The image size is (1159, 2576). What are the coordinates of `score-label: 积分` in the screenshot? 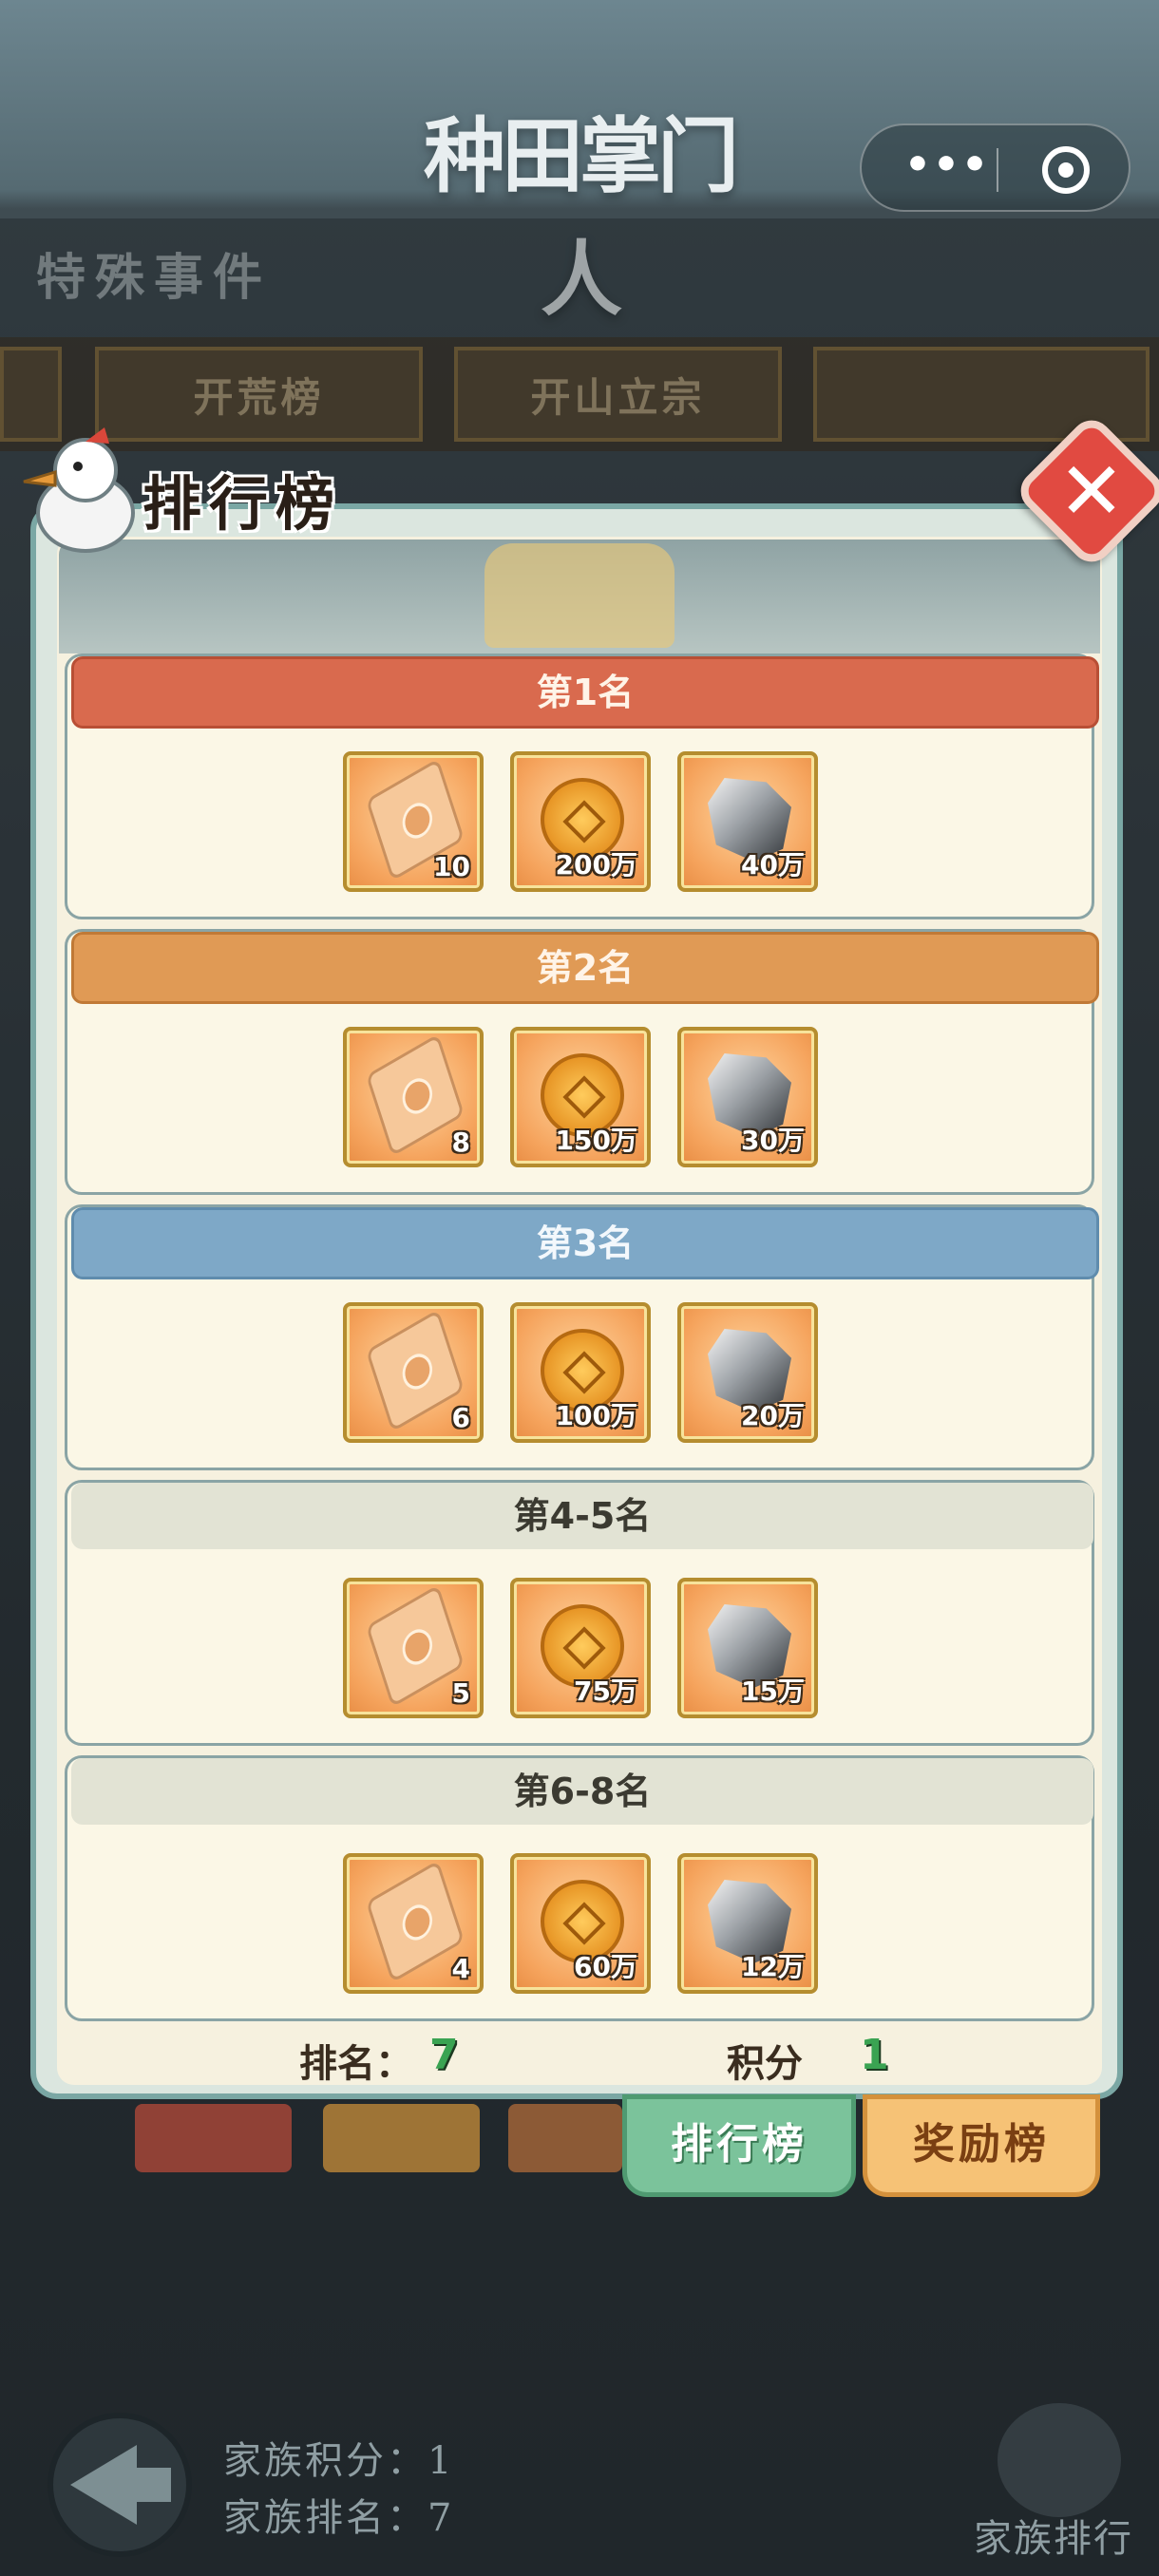 It's located at (765, 2063).